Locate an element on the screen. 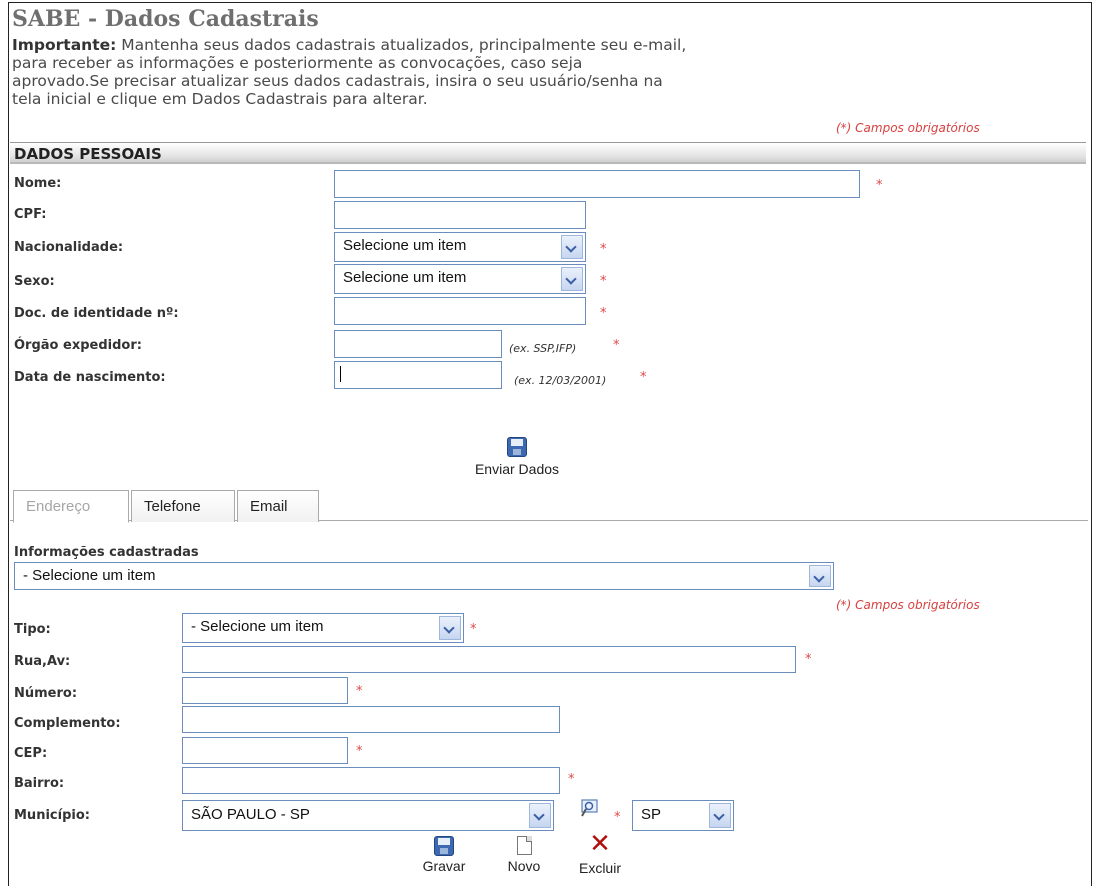 Image resolution: width=1098 pixels, height=888 pixels. tab-email: Email is located at coordinates (278, 506).